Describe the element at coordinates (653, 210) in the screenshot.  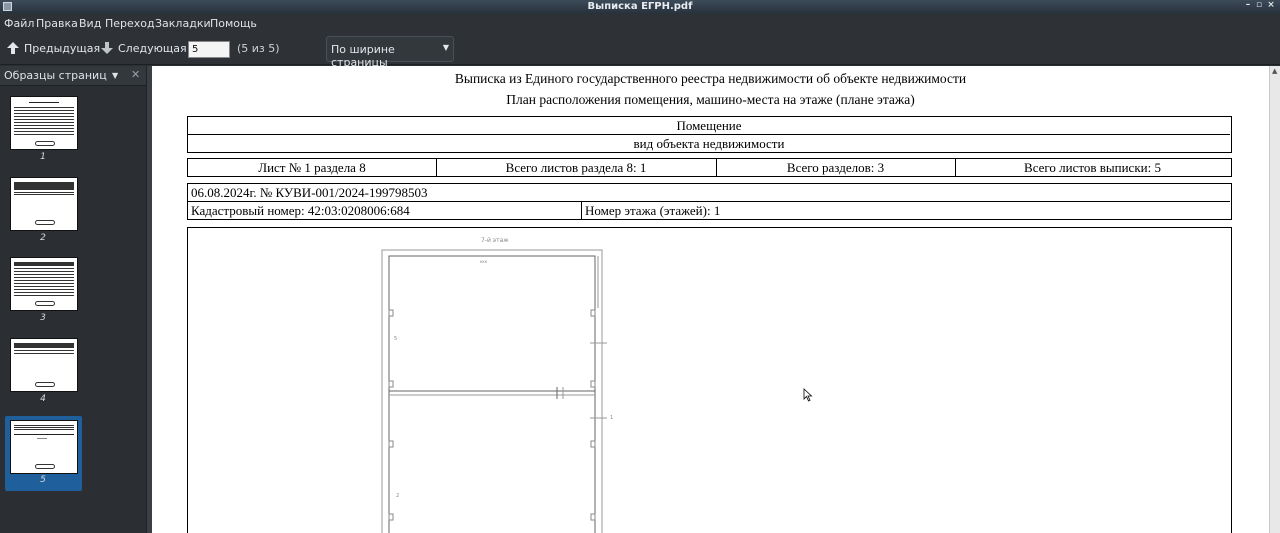
I see `floor-number: Номер этажа (этажей): 1` at that location.